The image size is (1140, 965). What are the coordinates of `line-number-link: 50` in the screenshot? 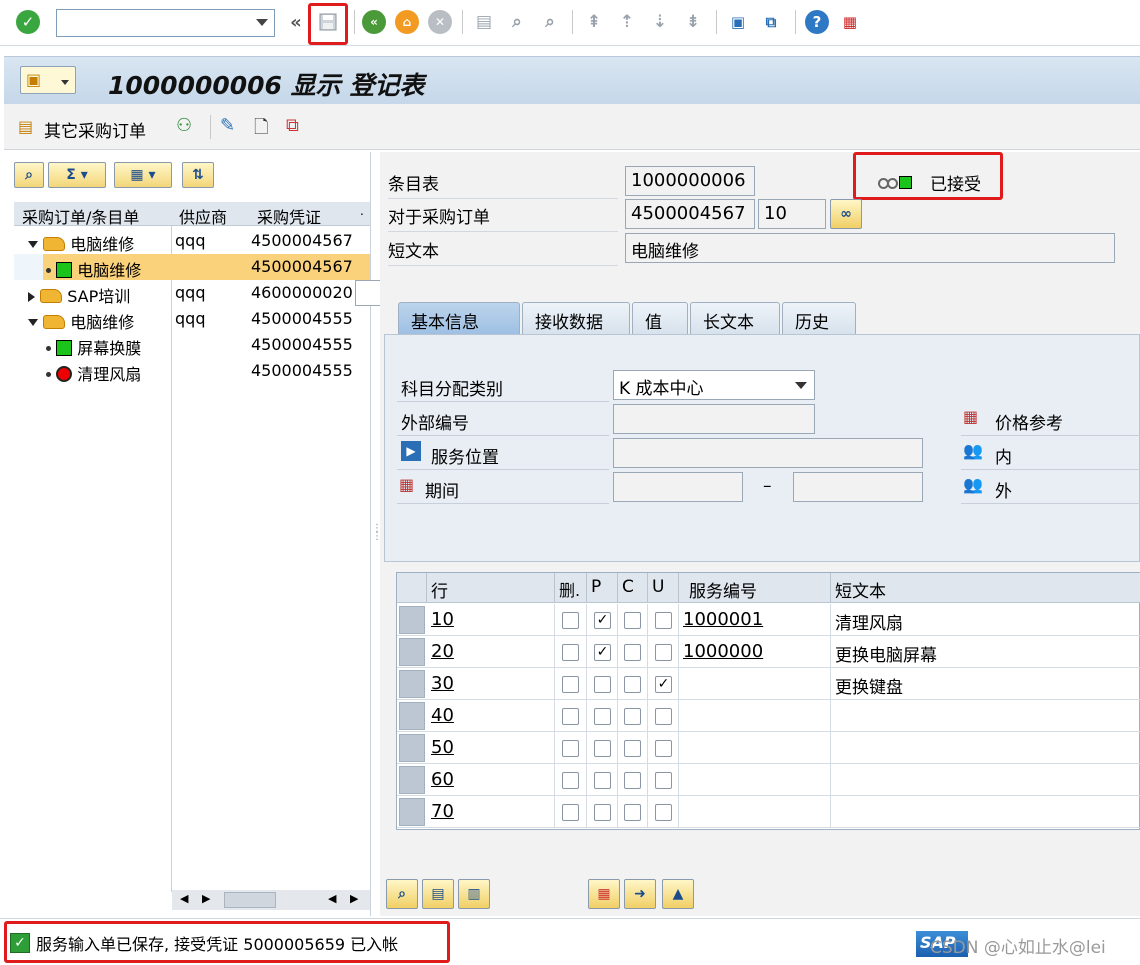 It's located at (491, 748).